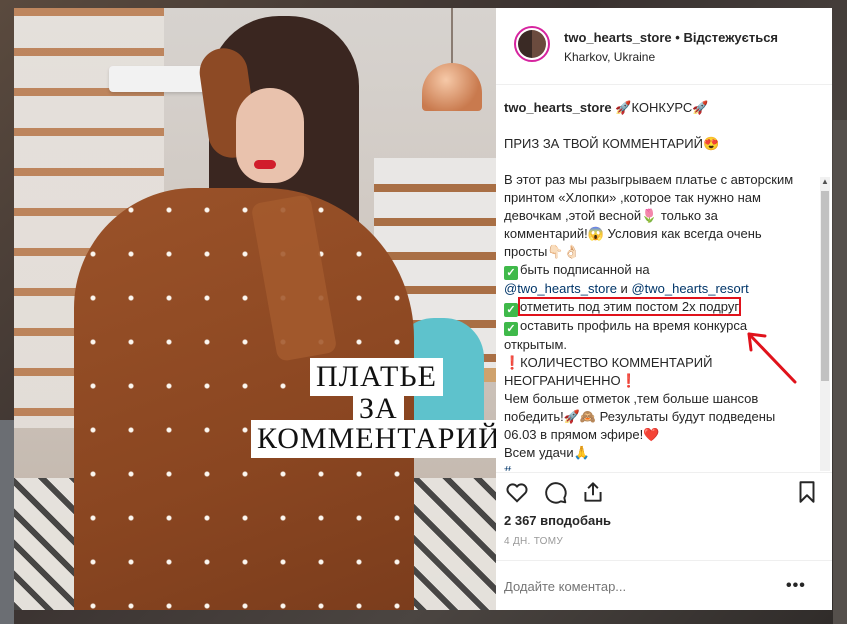 The height and width of the screenshot is (624, 847). Describe the element at coordinates (796, 586) in the screenshot. I see `more-options-icon: •••` at that location.